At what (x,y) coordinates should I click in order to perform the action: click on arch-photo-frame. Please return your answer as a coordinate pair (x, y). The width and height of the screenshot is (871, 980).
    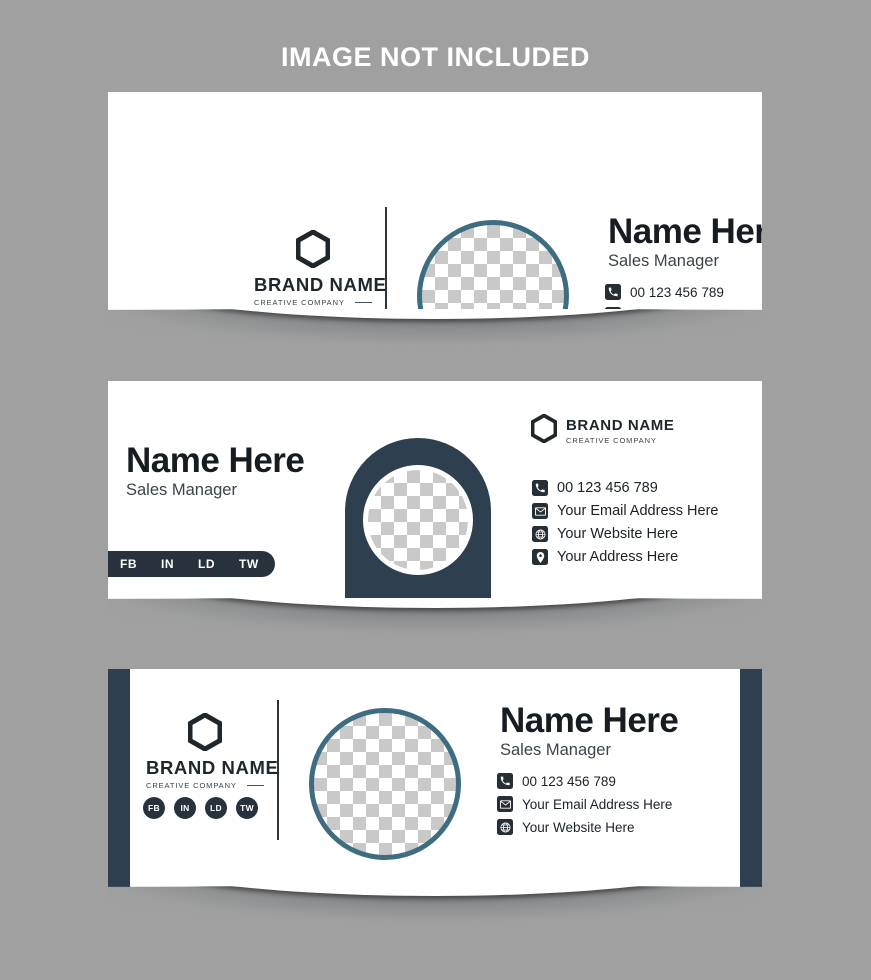
    Looking at the image, I should click on (418, 518).